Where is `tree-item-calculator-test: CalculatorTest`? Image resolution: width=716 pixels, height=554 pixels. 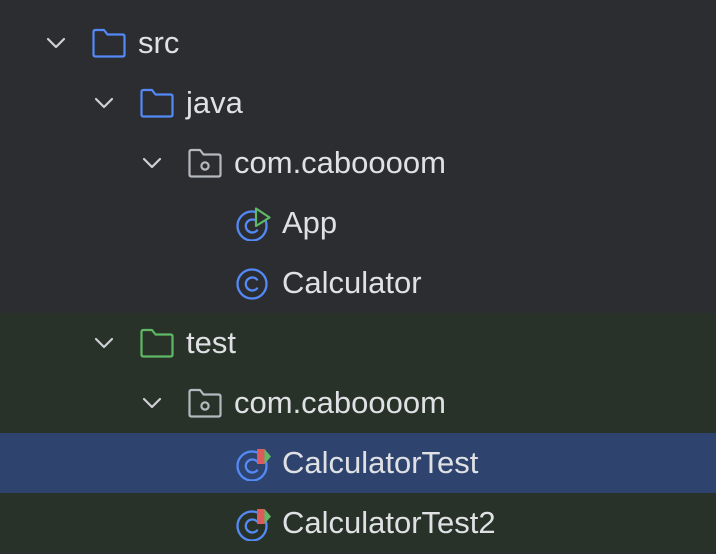 tree-item-calculator-test: CalculatorTest is located at coordinates (358, 463).